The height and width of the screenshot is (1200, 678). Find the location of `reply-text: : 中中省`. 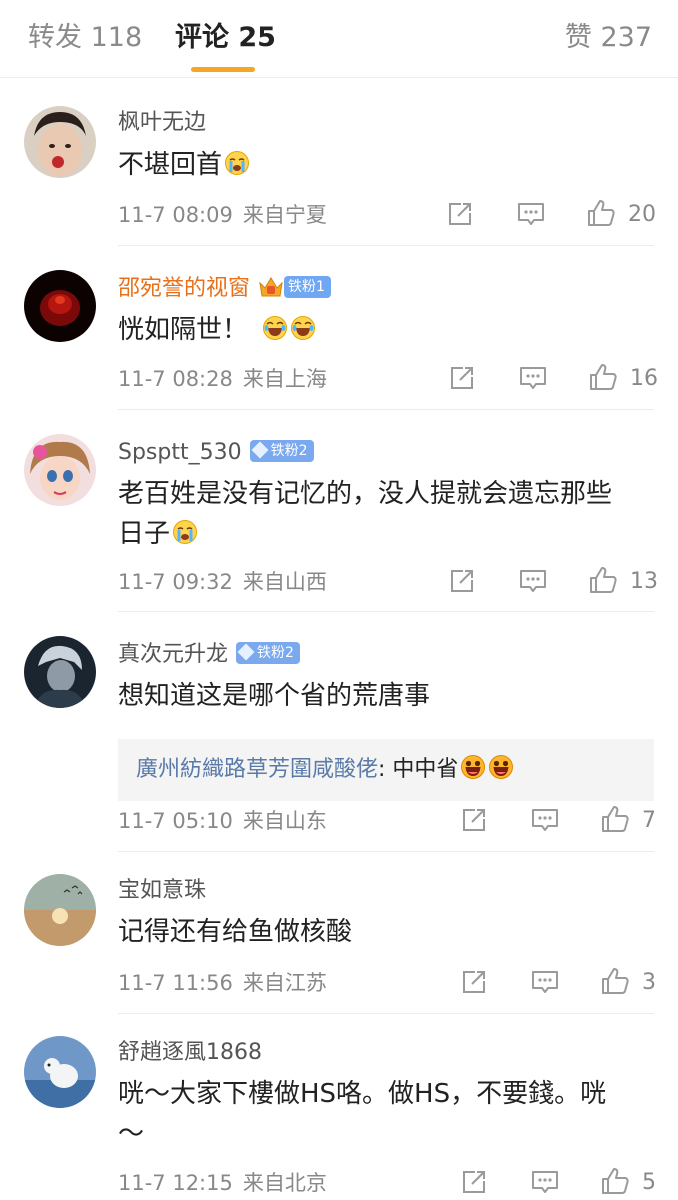

reply-text: : 中中省 is located at coordinates (418, 769).